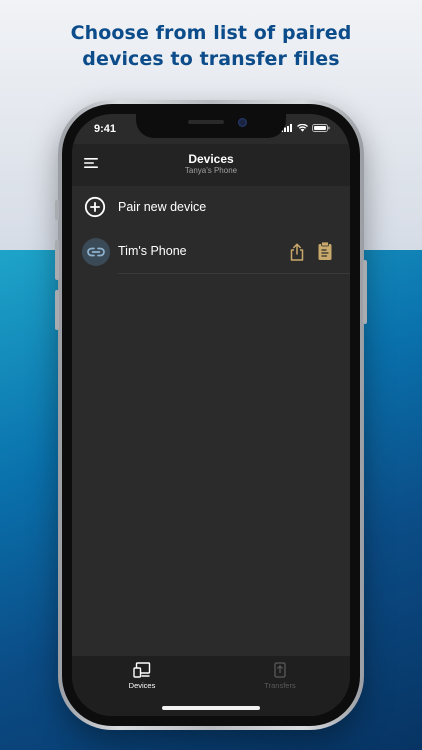  I want to click on device-avatar, so click(96, 252).